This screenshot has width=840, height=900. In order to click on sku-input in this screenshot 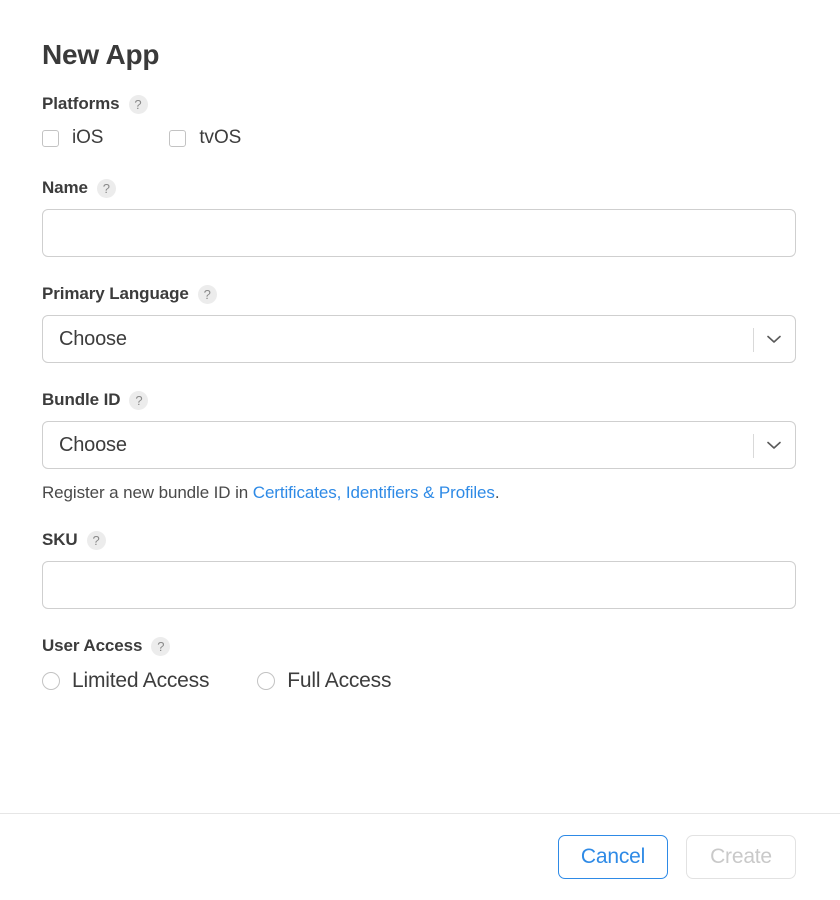, I will do `click(419, 585)`.